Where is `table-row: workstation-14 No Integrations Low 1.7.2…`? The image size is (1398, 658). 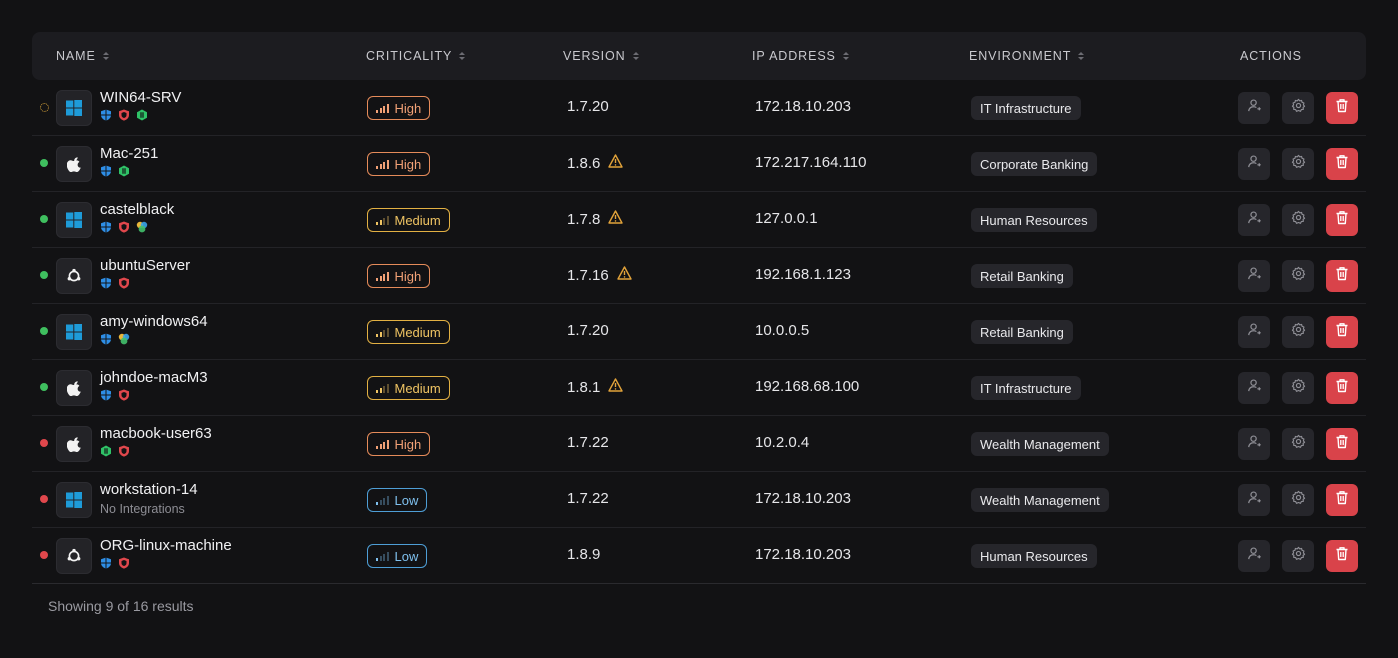 table-row: workstation-14 No Integrations Low 1.7.2… is located at coordinates (699, 500).